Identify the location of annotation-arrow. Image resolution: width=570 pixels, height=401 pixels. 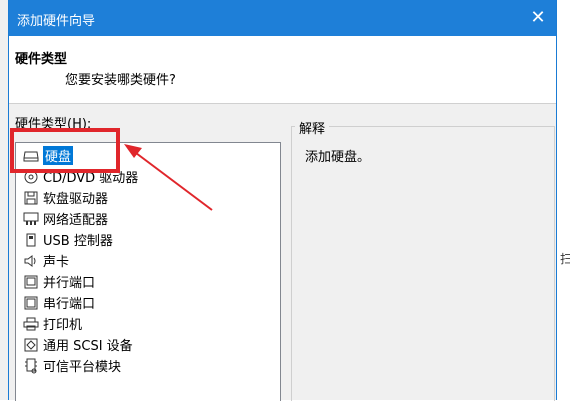
(168, 177).